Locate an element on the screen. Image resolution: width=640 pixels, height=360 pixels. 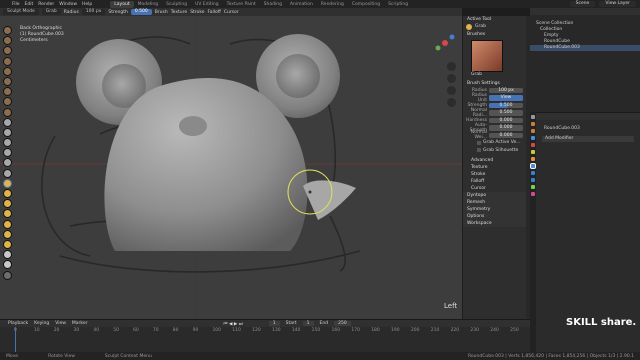
zoom-icon is located at coordinates (451, 66).